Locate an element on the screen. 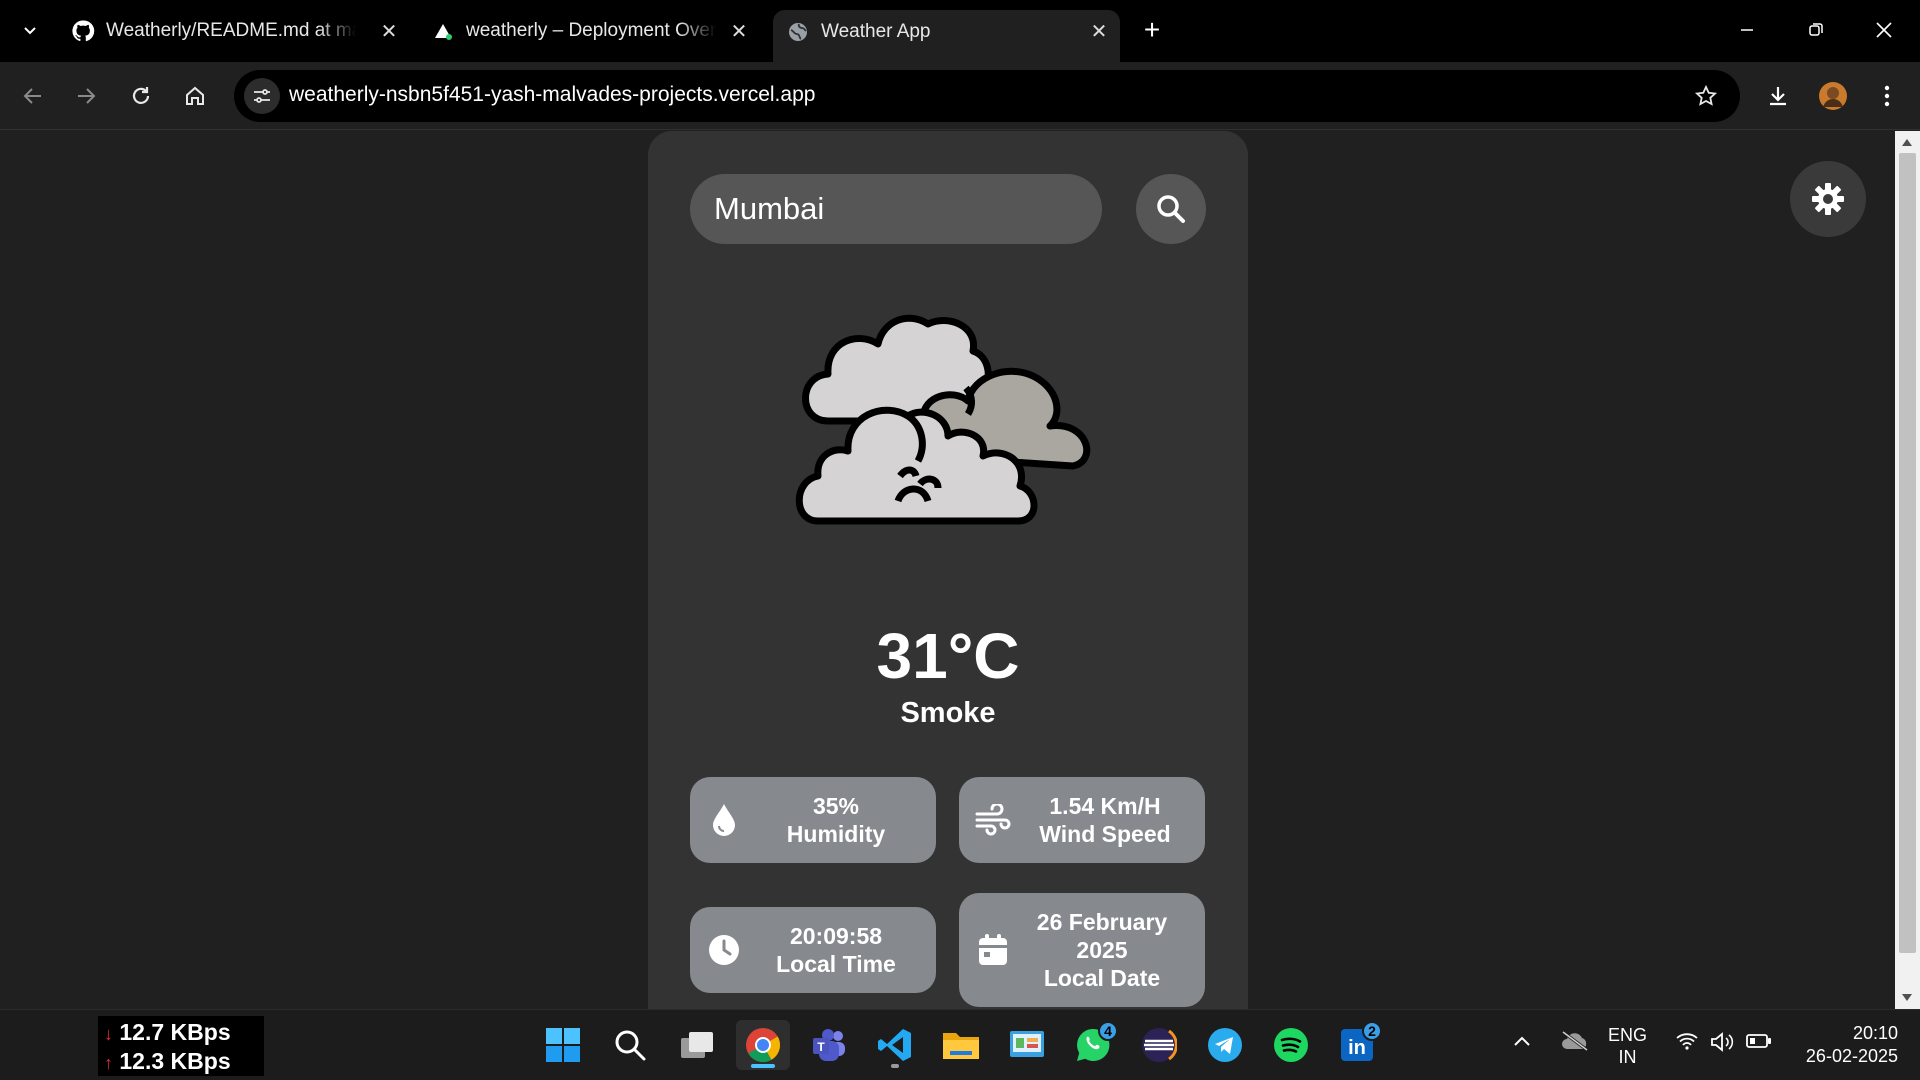 The width and height of the screenshot is (1920, 1080). more-vertical-icon is located at coordinates (1887, 96).